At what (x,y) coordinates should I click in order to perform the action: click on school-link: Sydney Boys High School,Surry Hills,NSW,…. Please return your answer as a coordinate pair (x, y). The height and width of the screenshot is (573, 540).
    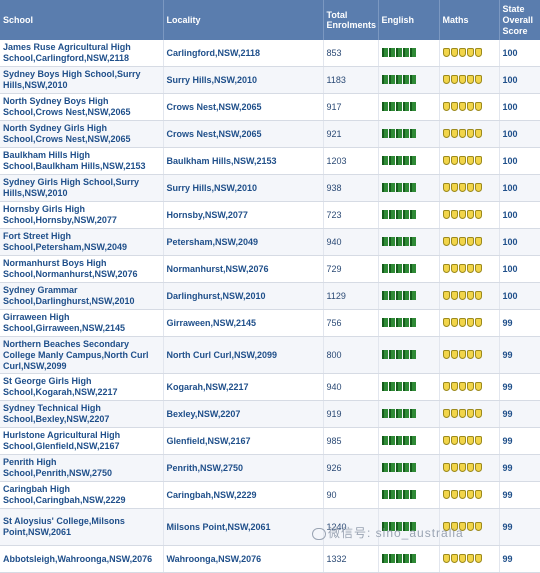
    Looking at the image, I should click on (82, 80).